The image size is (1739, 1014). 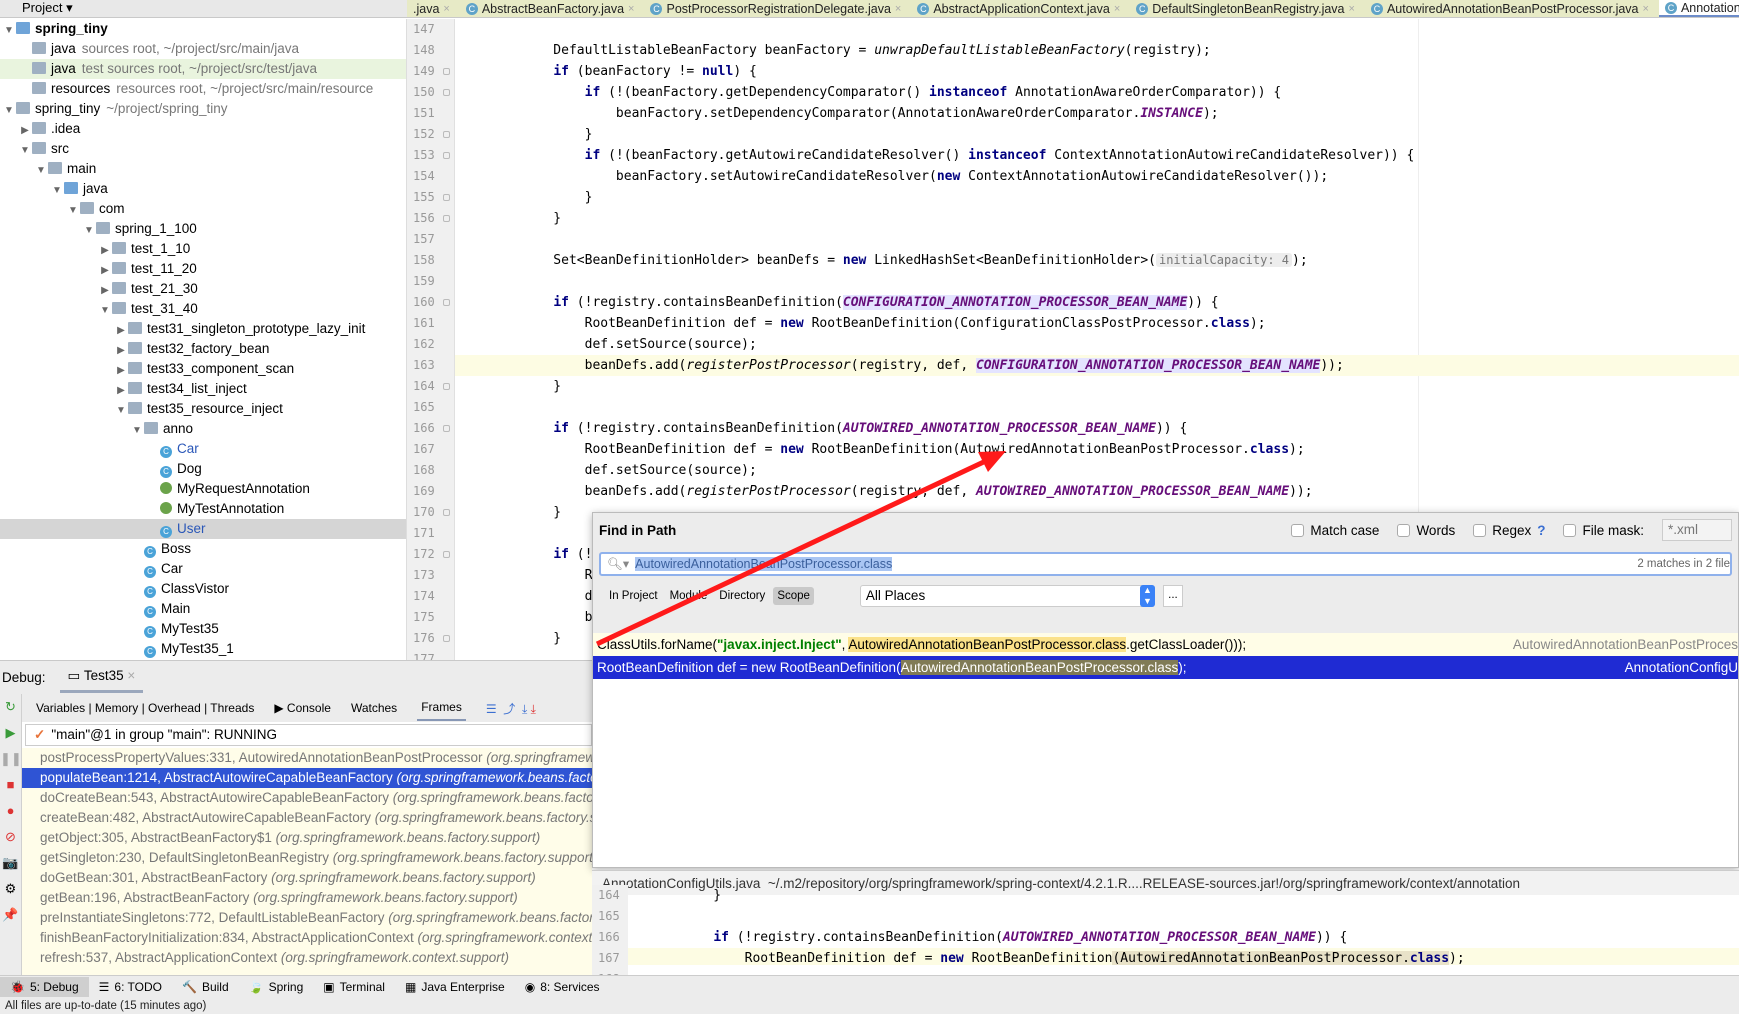 What do you see at coordinates (10, 811) in the screenshot?
I see `view-breakpoints-icon: ●` at bounding box center [10, 811].